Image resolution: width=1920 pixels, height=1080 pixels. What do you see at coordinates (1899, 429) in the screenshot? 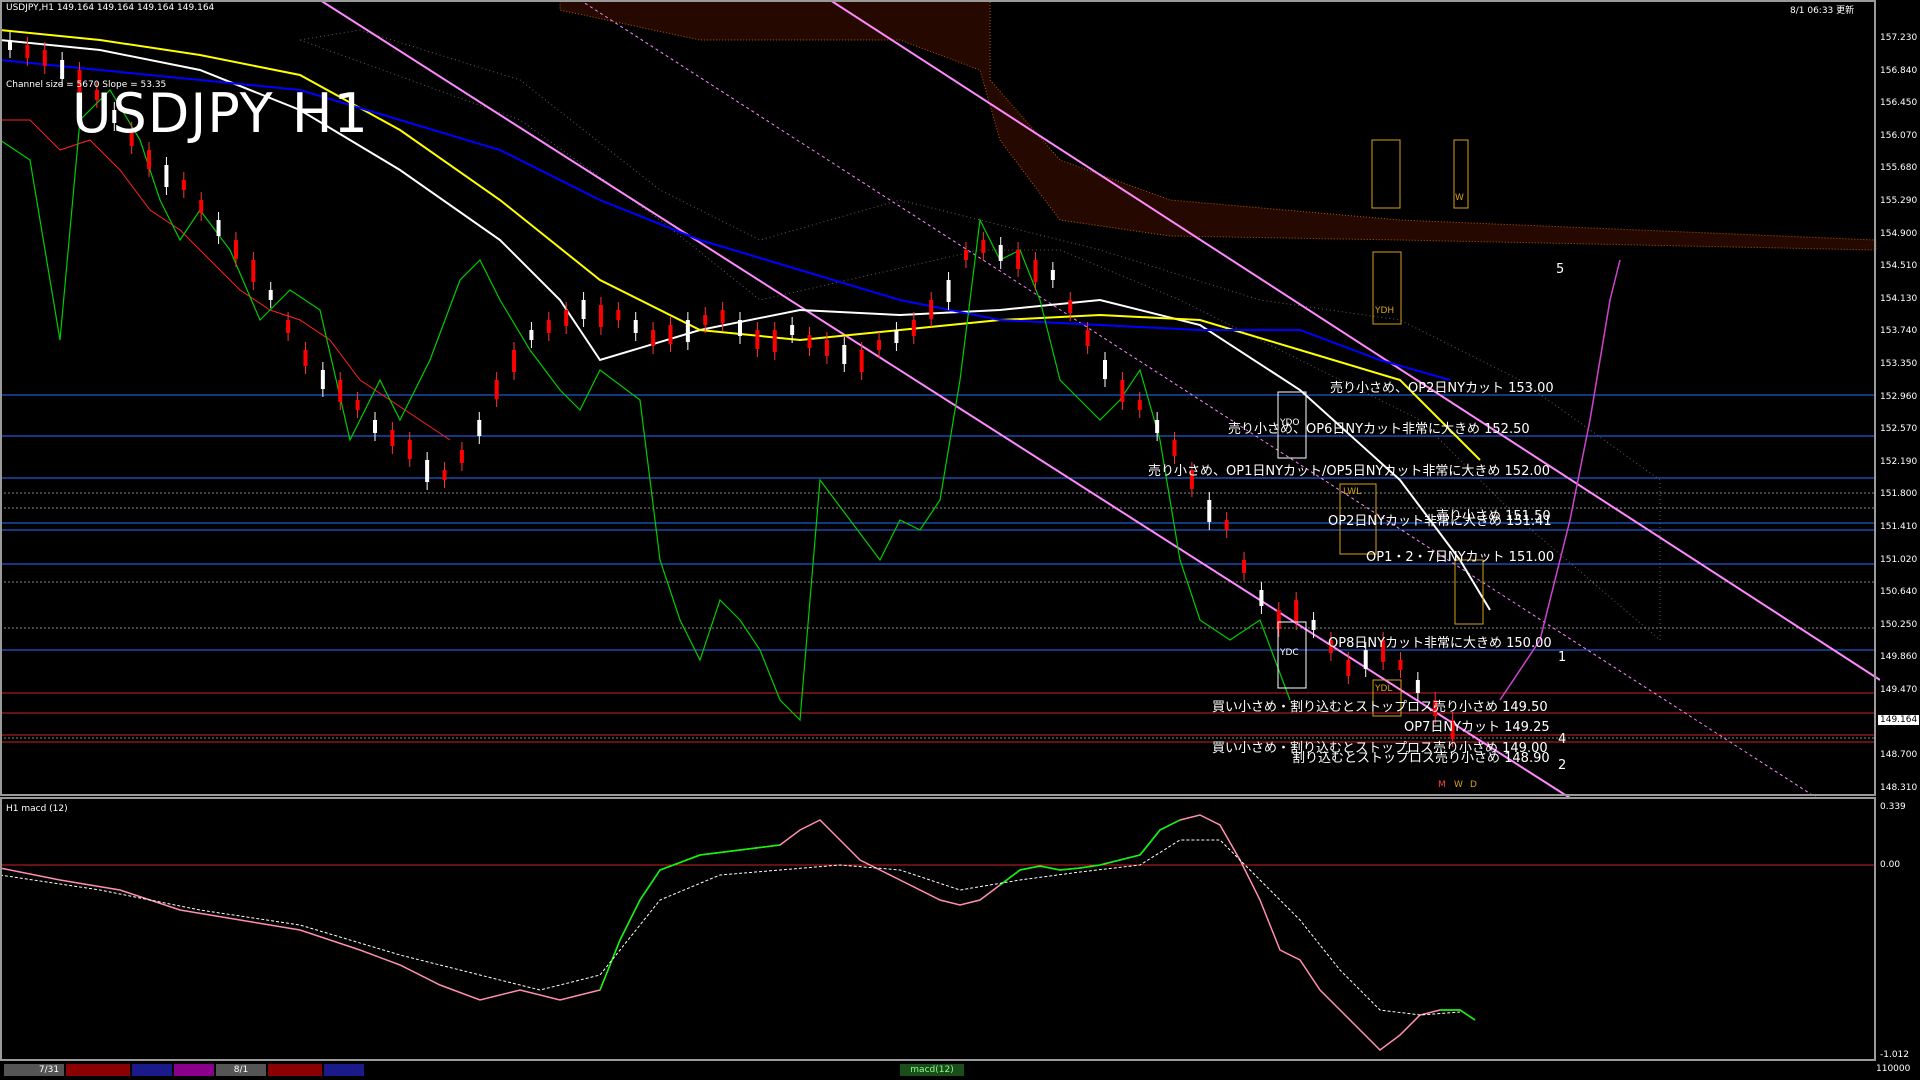
I see `price-axis-label: 152.570` at bounding box center [1899, 429].